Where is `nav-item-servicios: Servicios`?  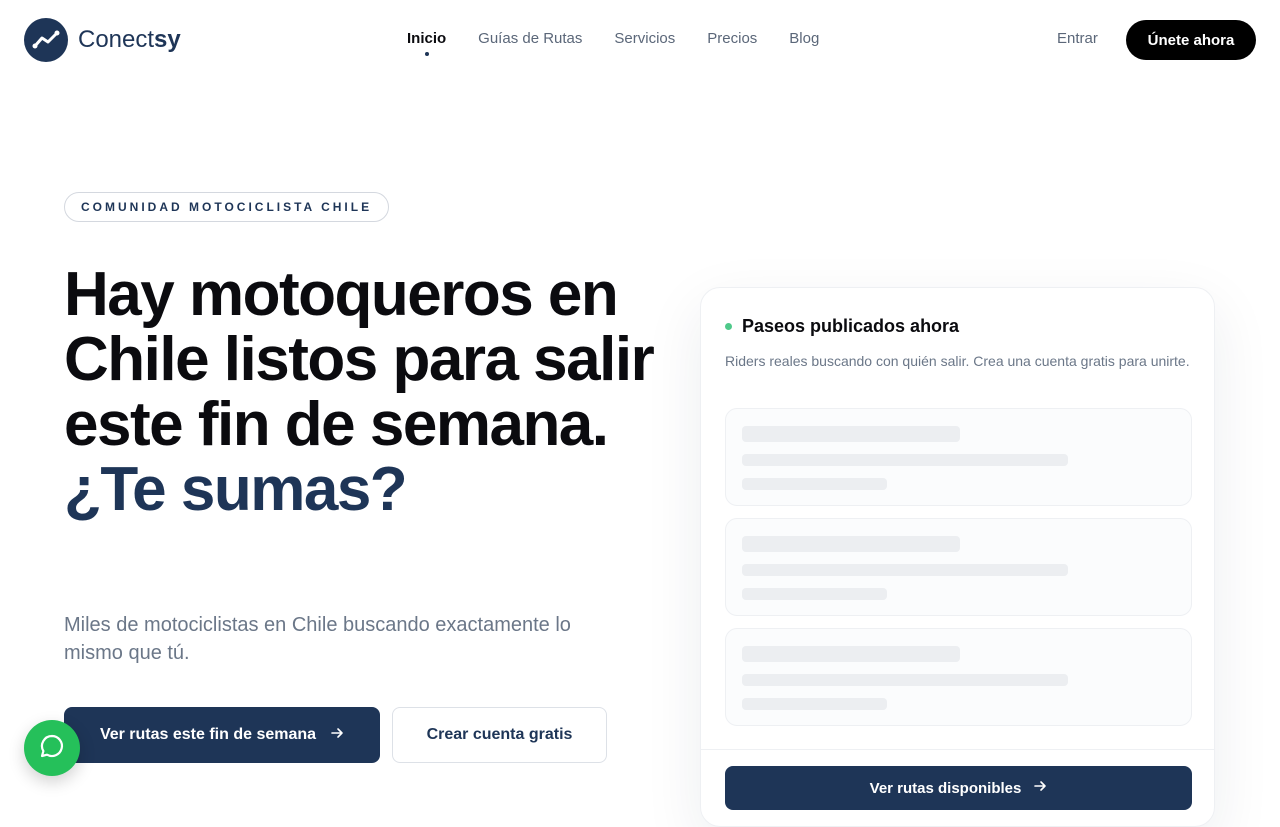
nav-item-servicios: Servicios is located at coordinates (644, 38).